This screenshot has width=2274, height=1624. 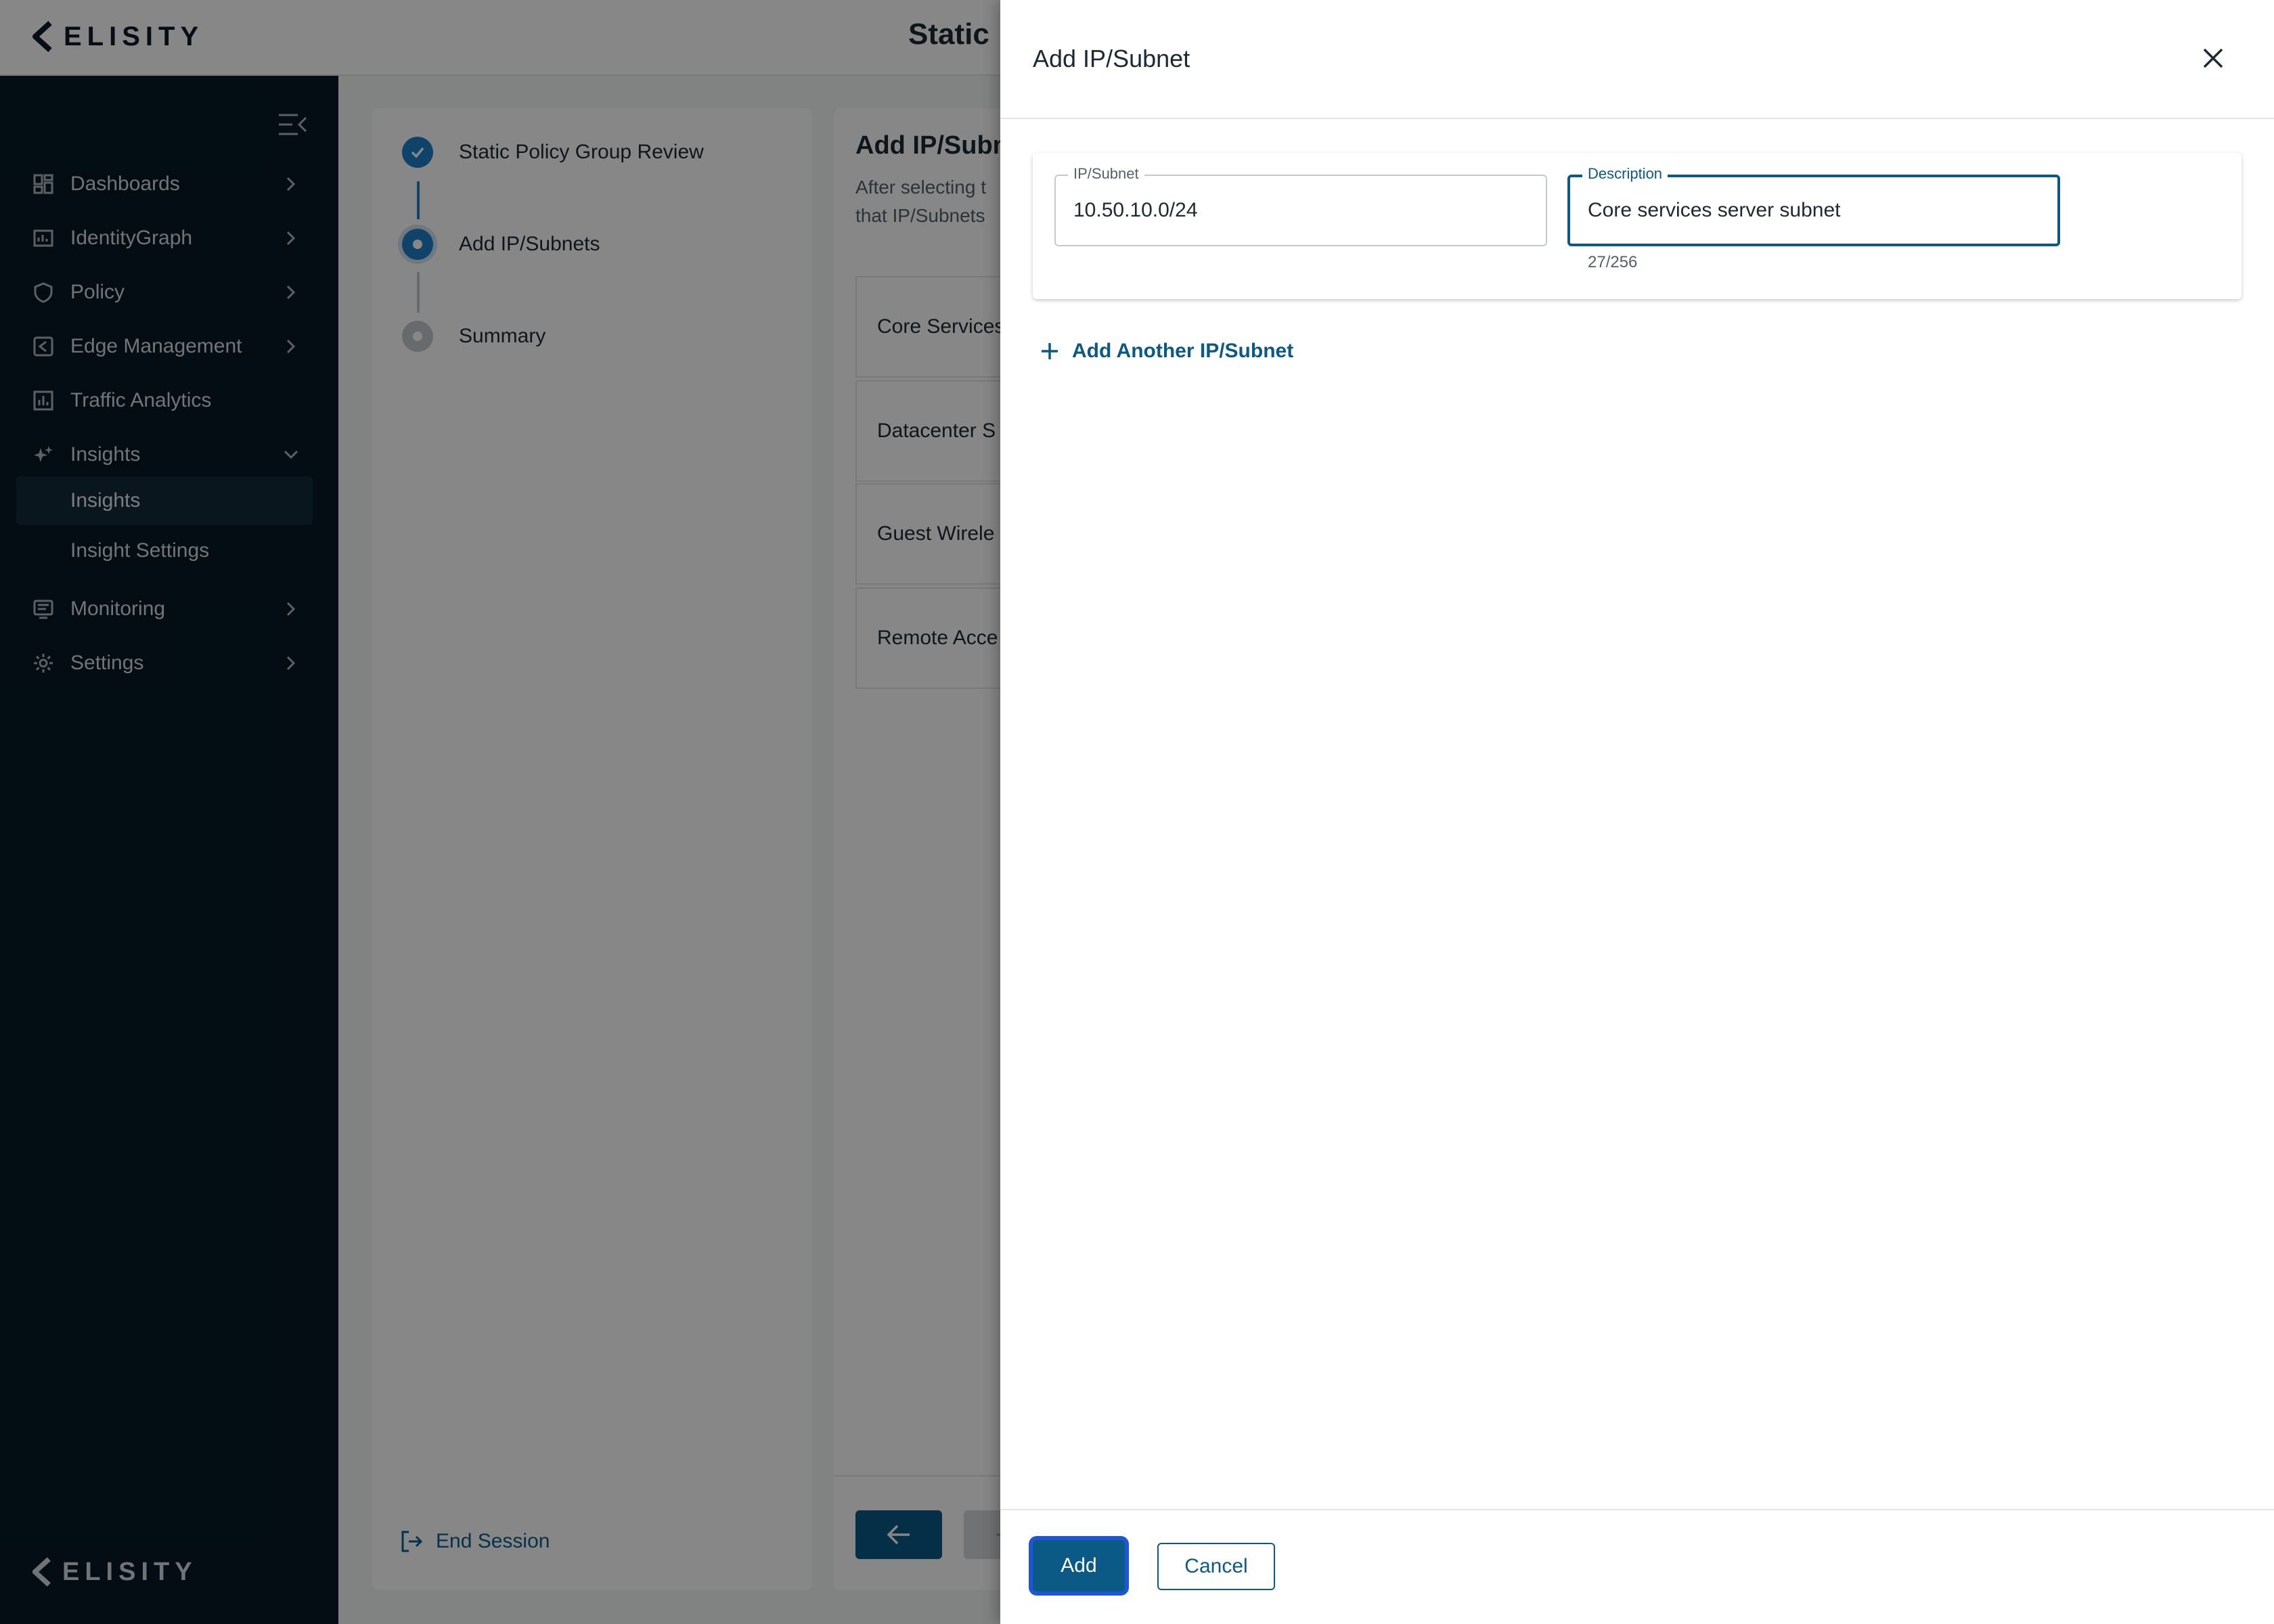 I want to click on close-icon, so click(x=2213, y=58).